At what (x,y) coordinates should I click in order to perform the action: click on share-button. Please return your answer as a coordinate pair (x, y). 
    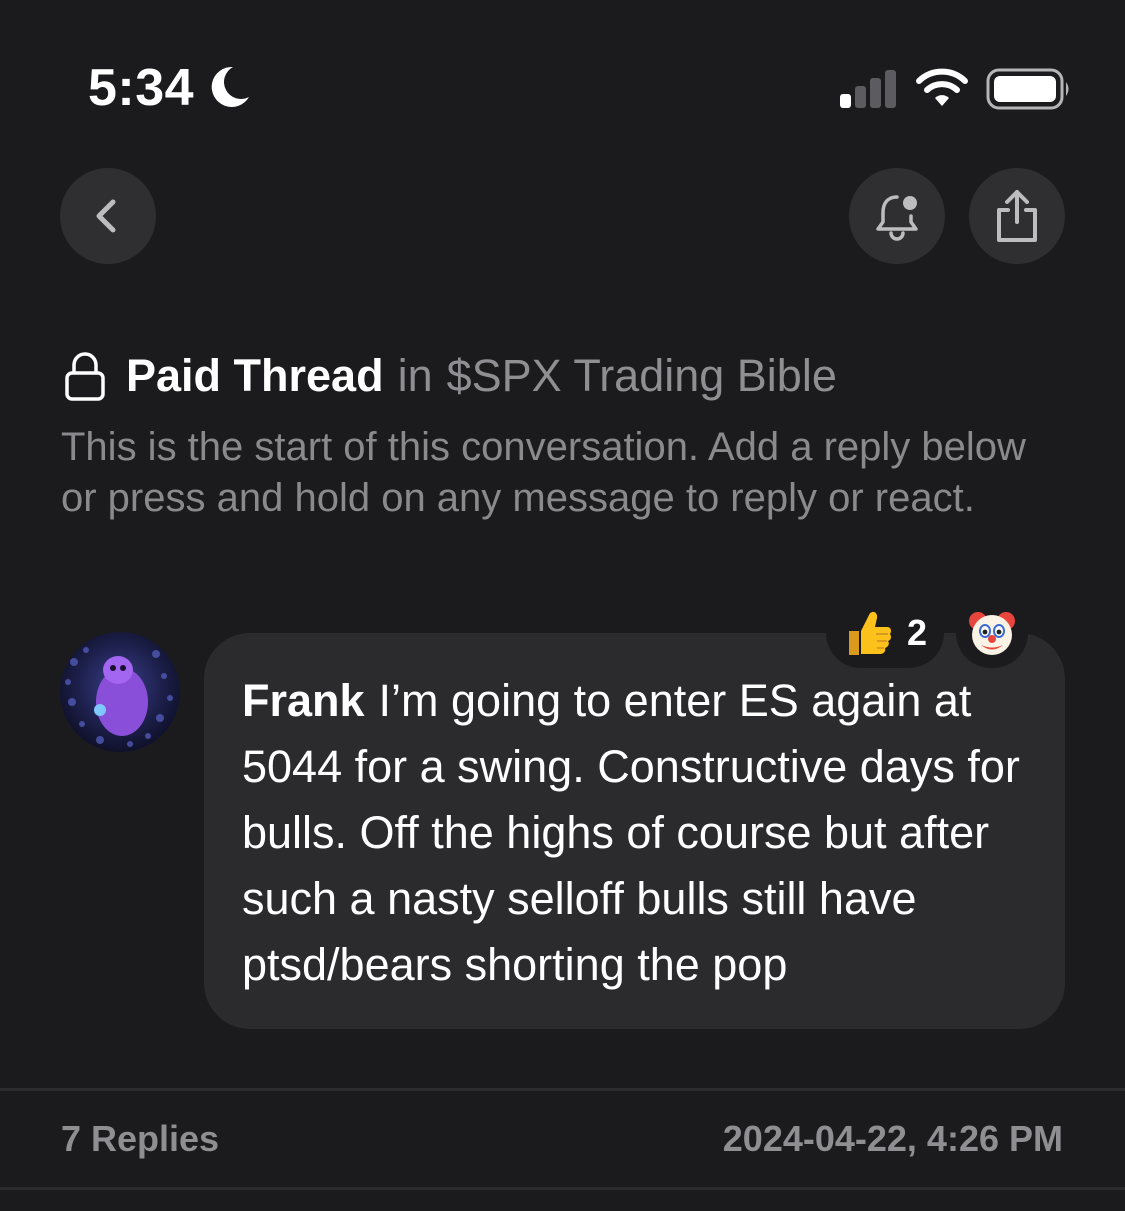
    Looking at the image, I should click on (1017, 216).